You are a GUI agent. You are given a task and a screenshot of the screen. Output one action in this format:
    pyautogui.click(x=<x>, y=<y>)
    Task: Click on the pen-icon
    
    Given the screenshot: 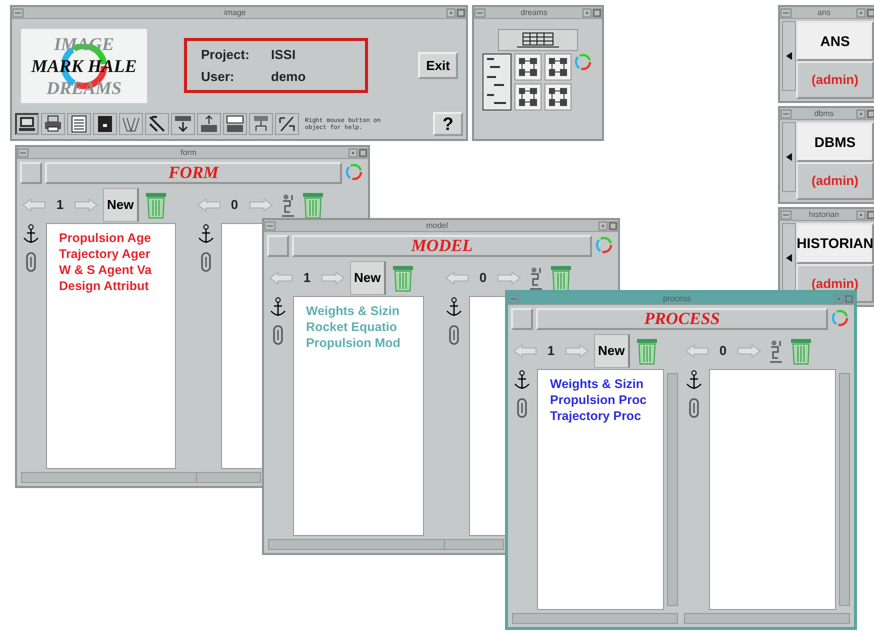 What is the action you would take?
    pyautogui.click(x=157, y=124)
    